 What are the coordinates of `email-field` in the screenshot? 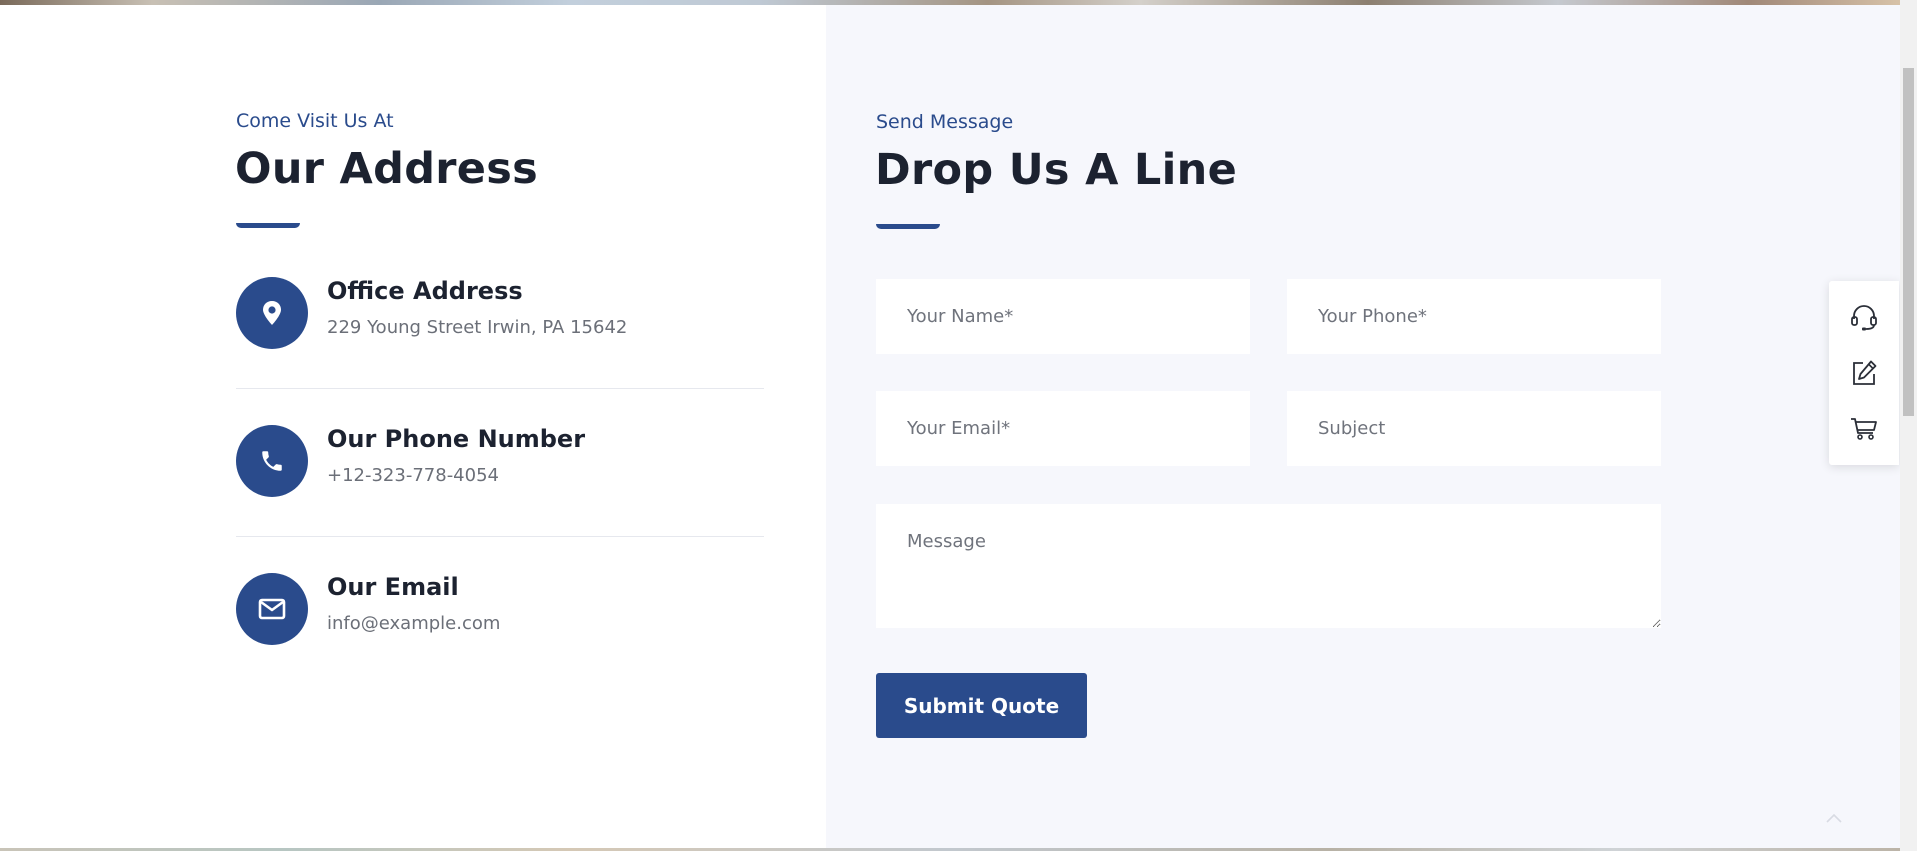 It's located at (1063, 428).